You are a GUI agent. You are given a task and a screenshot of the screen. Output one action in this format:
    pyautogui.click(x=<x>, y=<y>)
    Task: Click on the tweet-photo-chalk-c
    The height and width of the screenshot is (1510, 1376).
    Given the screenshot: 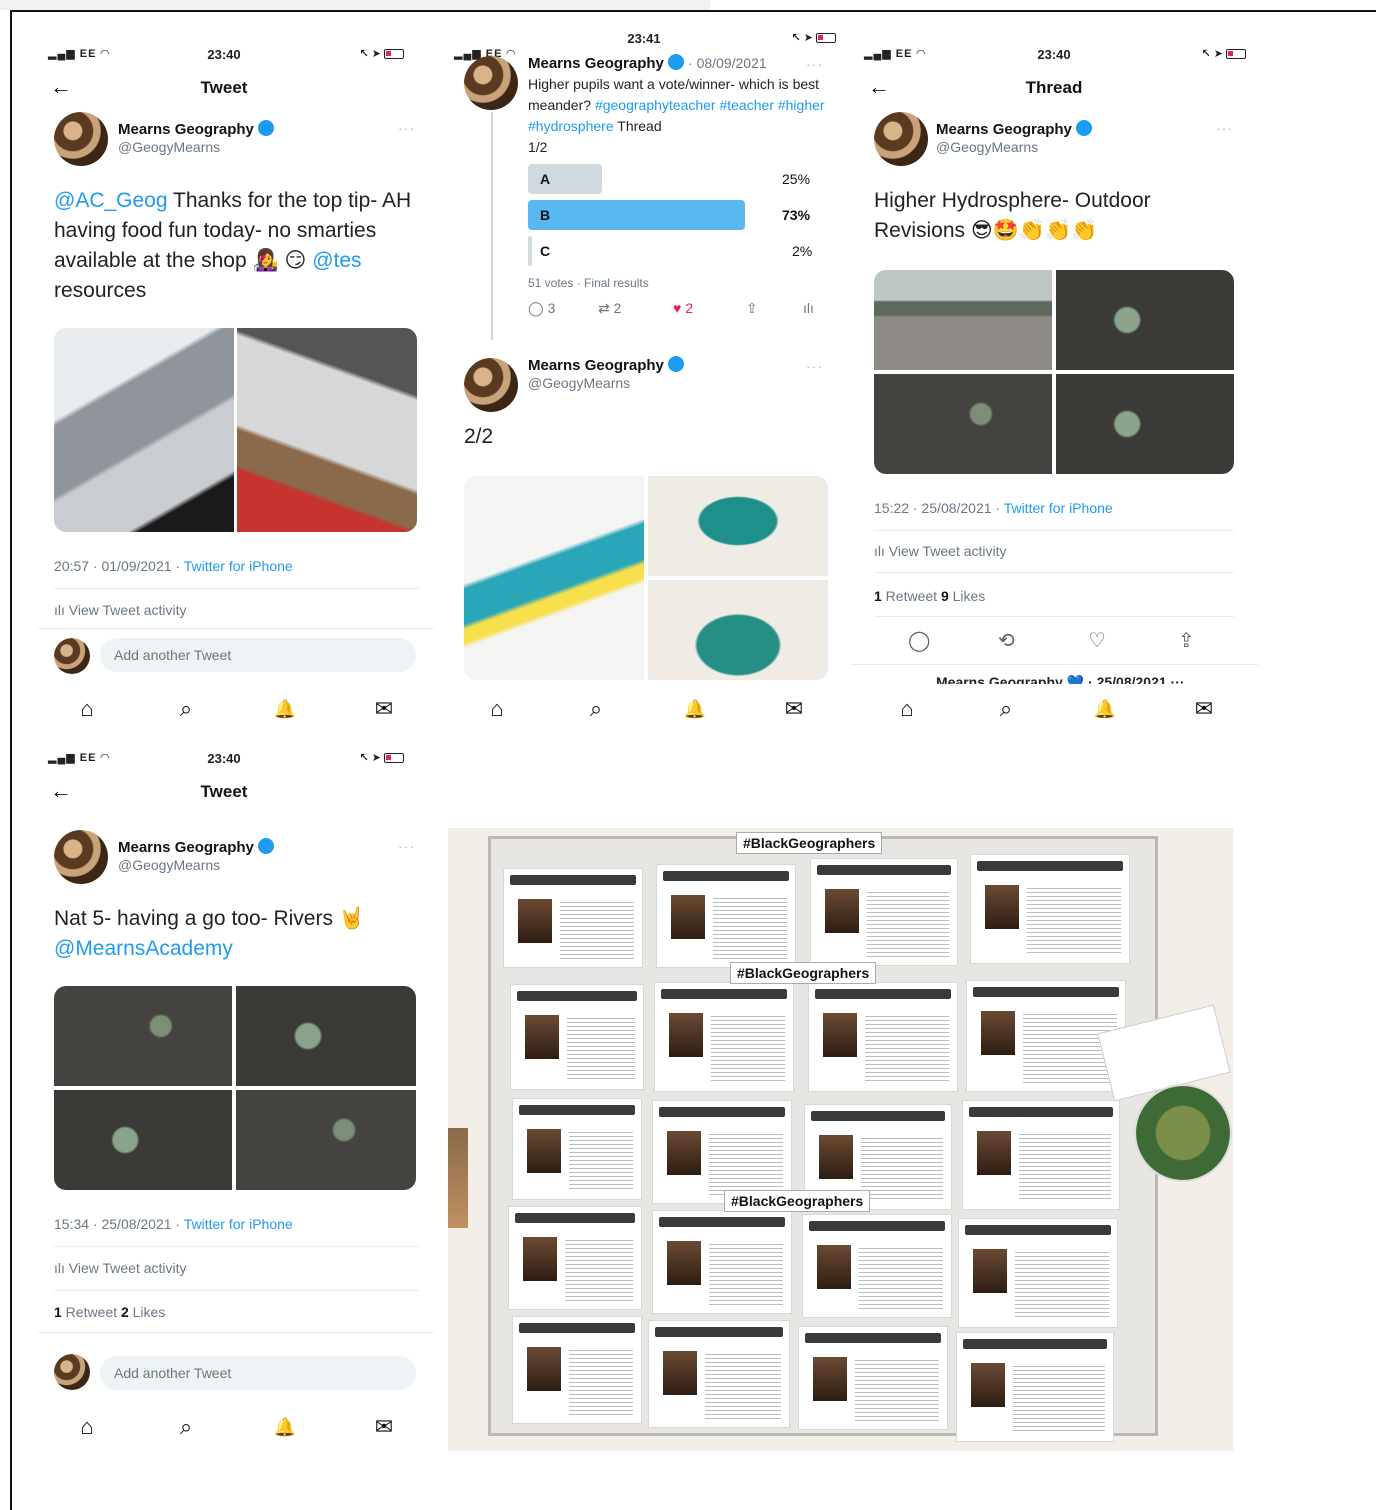 What is the action you would take?
    pyautogui.click(x=326, y=1140)
    